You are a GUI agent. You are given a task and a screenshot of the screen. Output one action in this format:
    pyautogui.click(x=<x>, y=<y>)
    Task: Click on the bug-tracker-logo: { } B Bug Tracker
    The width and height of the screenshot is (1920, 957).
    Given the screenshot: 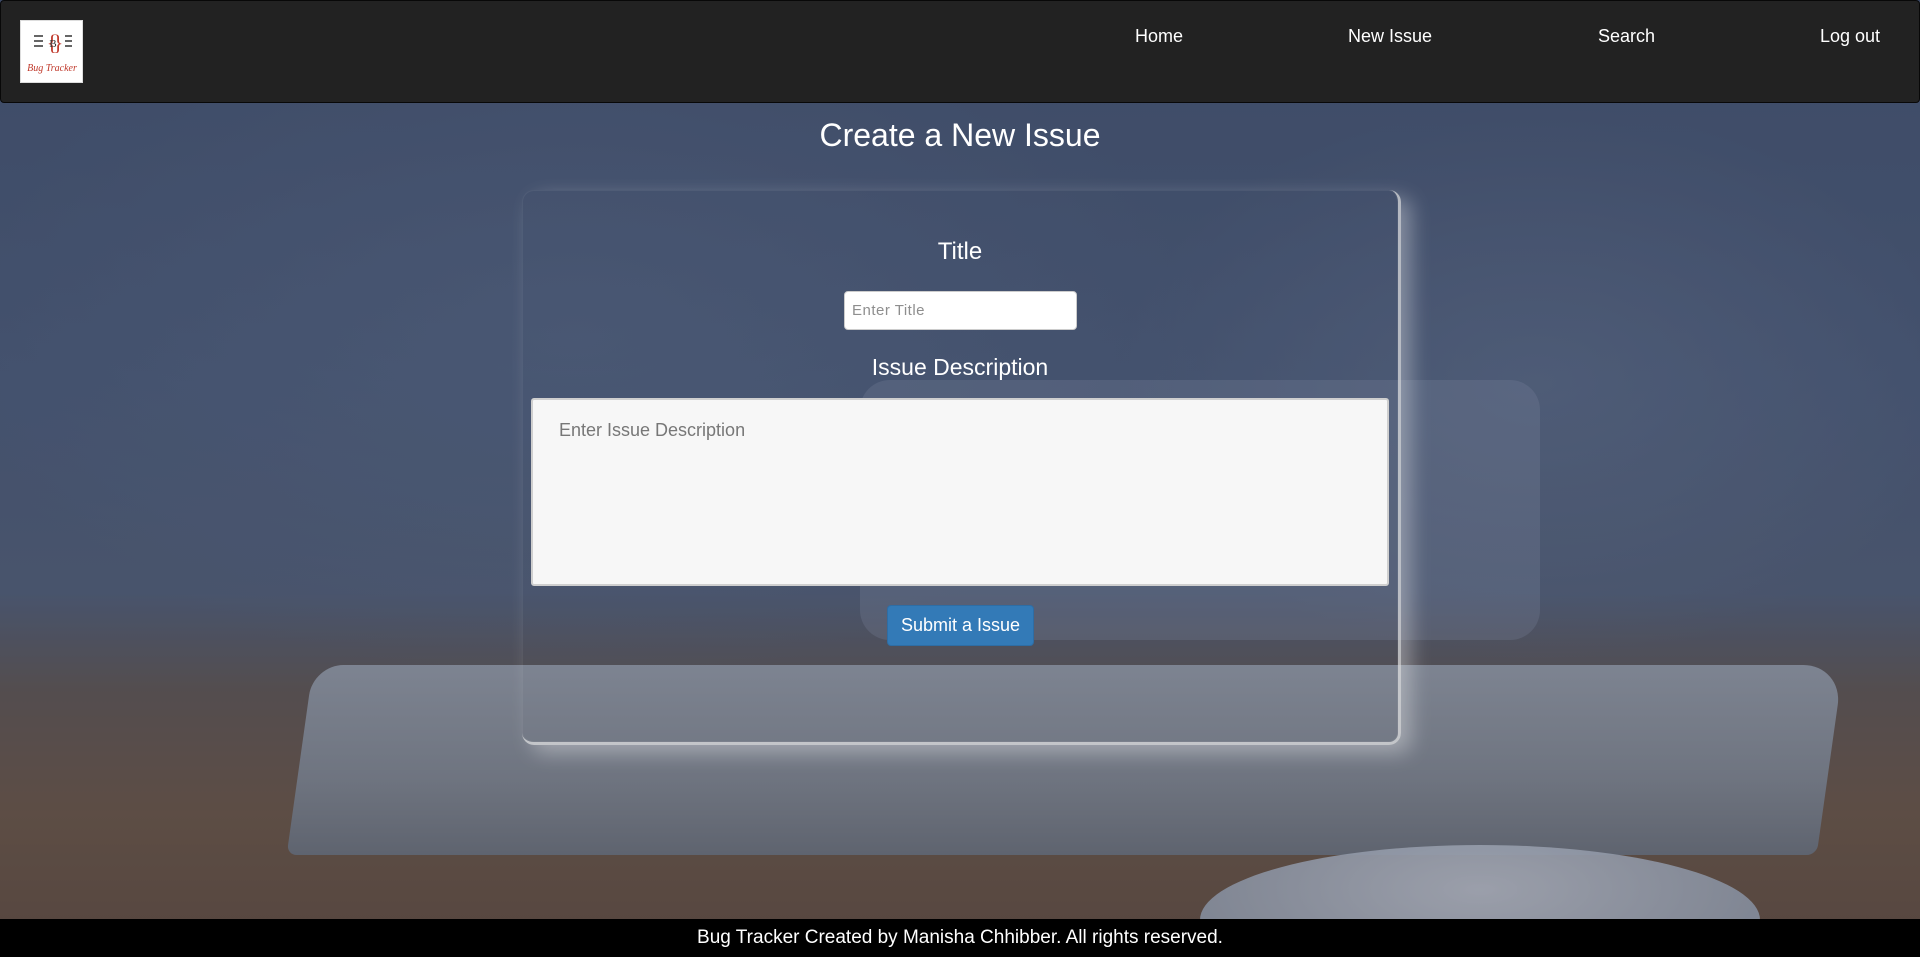 What is the action you would take?
    pyautogui.click(x=51, y=51)
    